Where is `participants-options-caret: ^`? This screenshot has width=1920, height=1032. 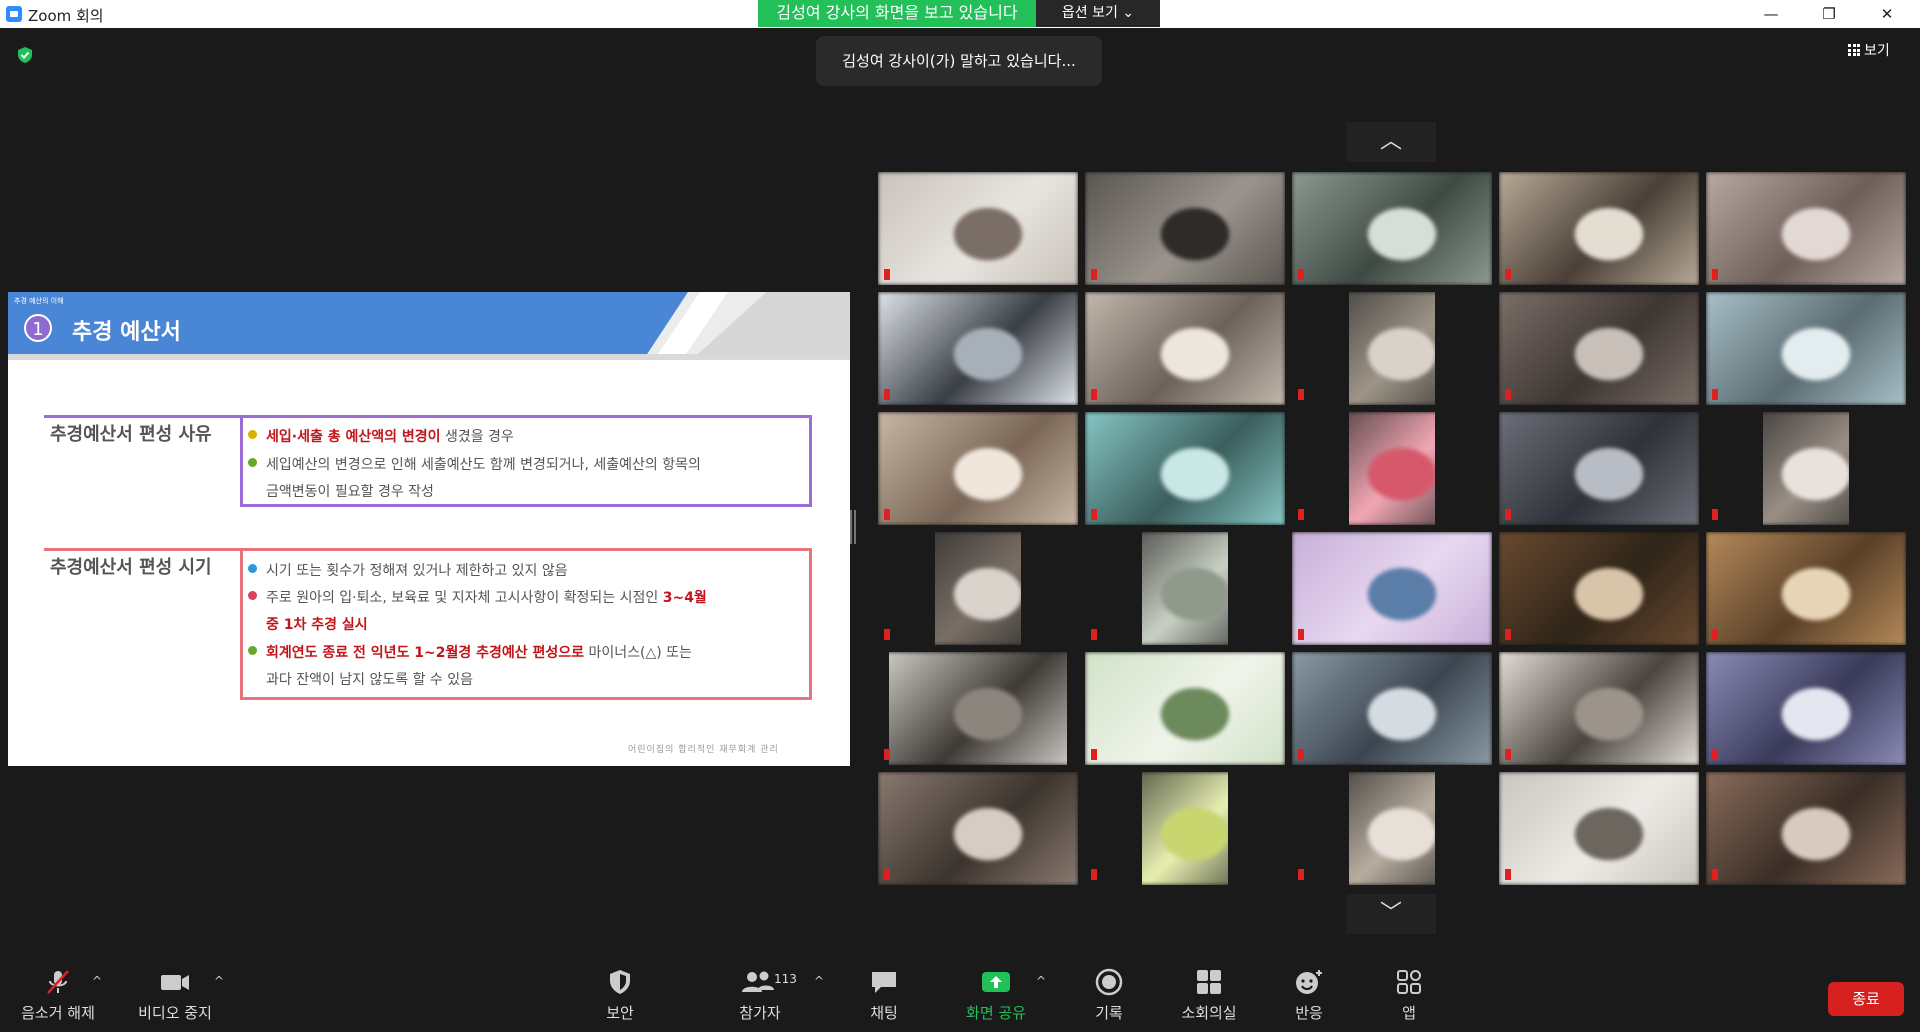
participants-options-caret: ^ is located at coordinates (819, 981).